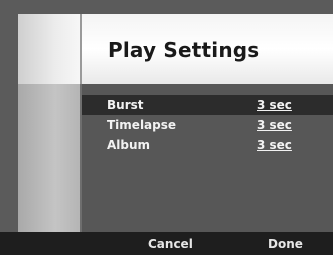 The height and width of the screenshot is (255, 333). What do you see at coordinates (81, 49) in the screenshot?
I see `header-divider` at bounding box center [81, 49].